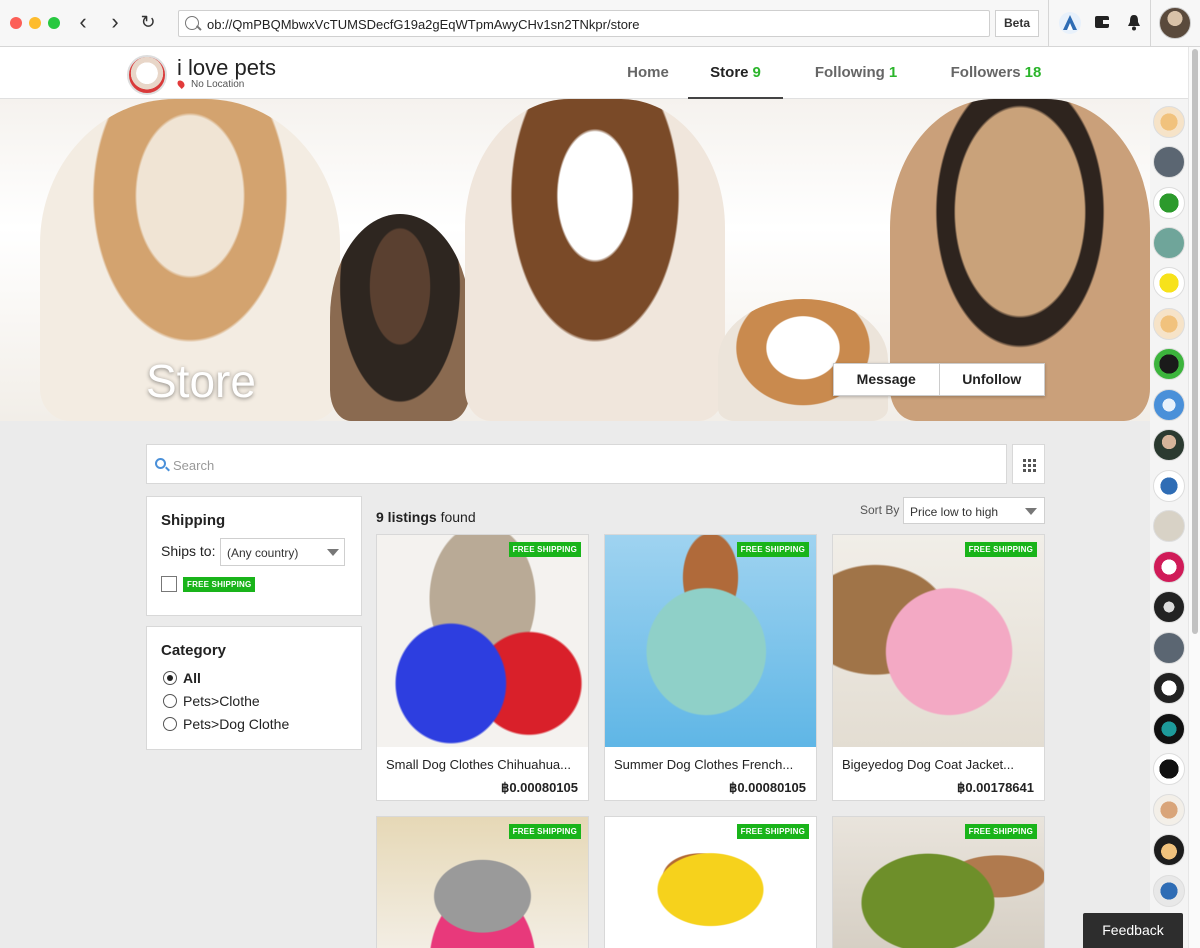 Image resolution: width=1200 pixels, height=948 pixels. I want to click on search-input, so click(583, 465).